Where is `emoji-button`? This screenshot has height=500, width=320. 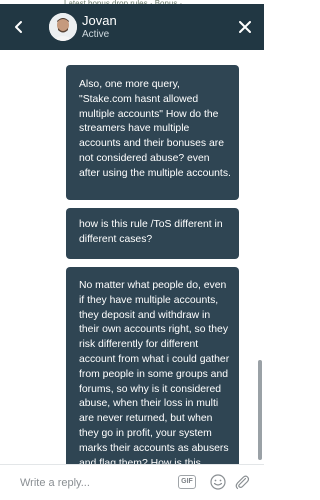 emoji-button is located at coordinates (218, 482).